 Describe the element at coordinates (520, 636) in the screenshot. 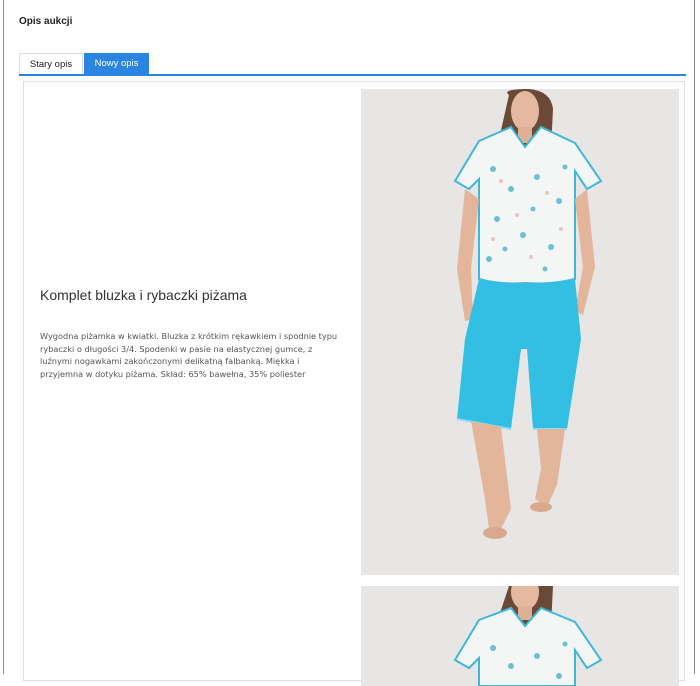

I see `product-photo-secondary` at that location.